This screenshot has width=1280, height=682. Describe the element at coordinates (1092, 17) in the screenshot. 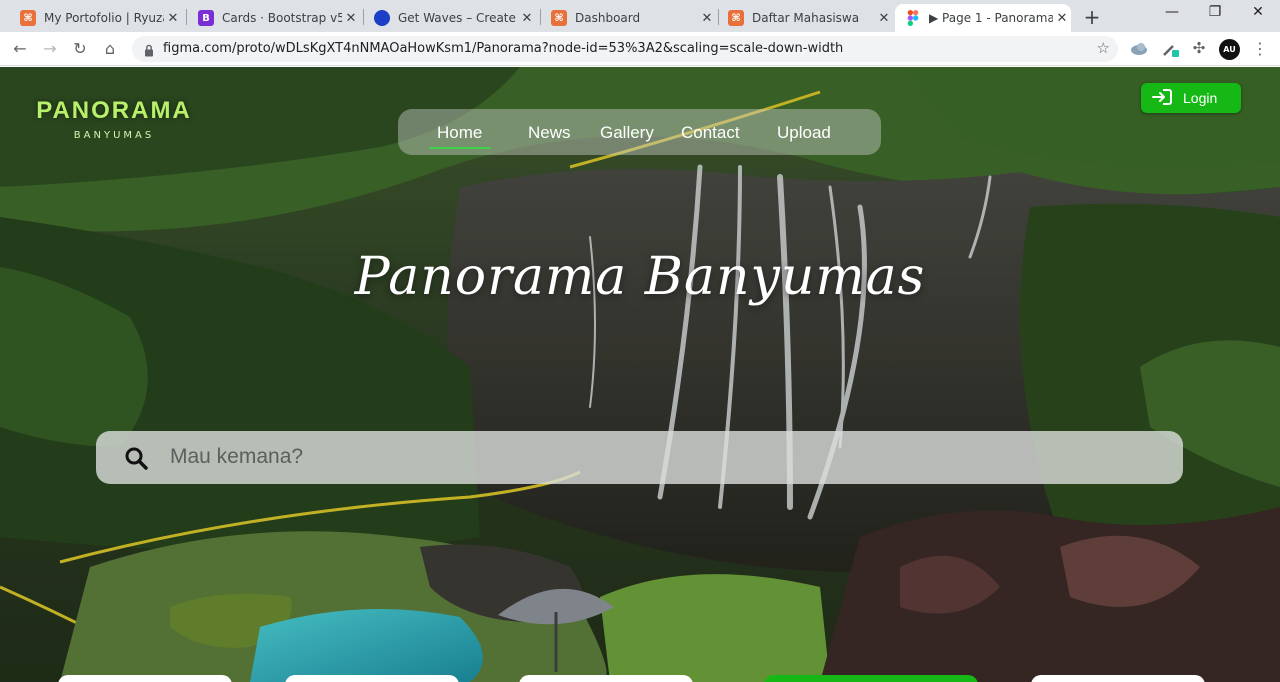

I see `new-tab-button: +` at that location.